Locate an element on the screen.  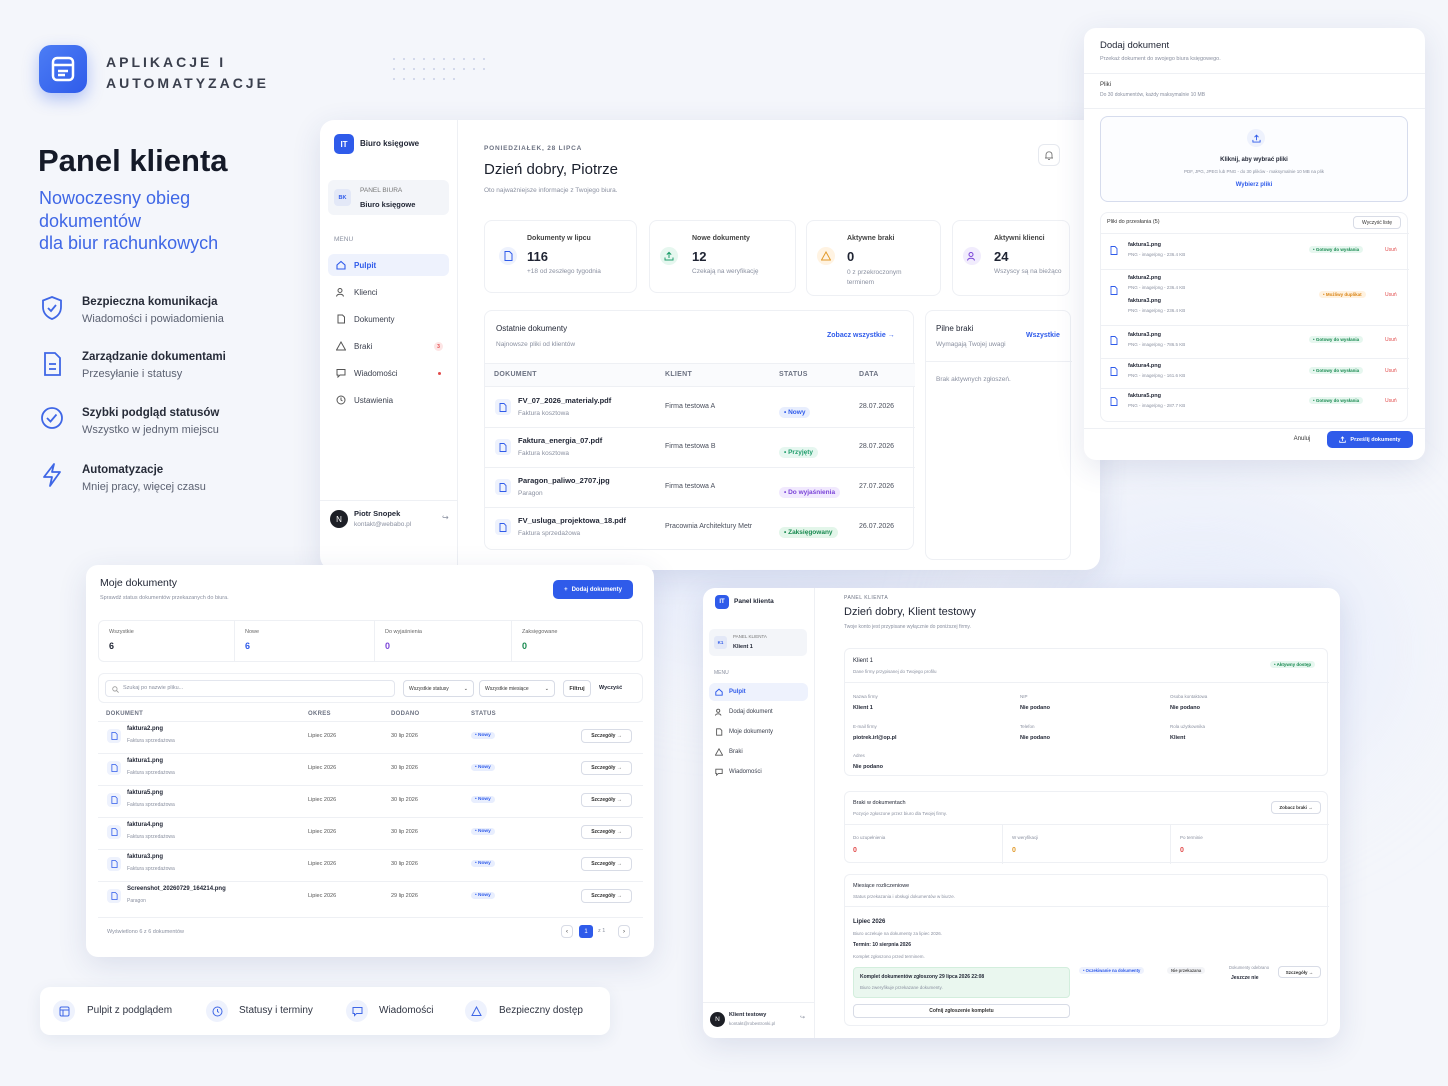
account-switcher: BK PANEL BIURA Biuro księgowe is located at coordinates (388, 197).